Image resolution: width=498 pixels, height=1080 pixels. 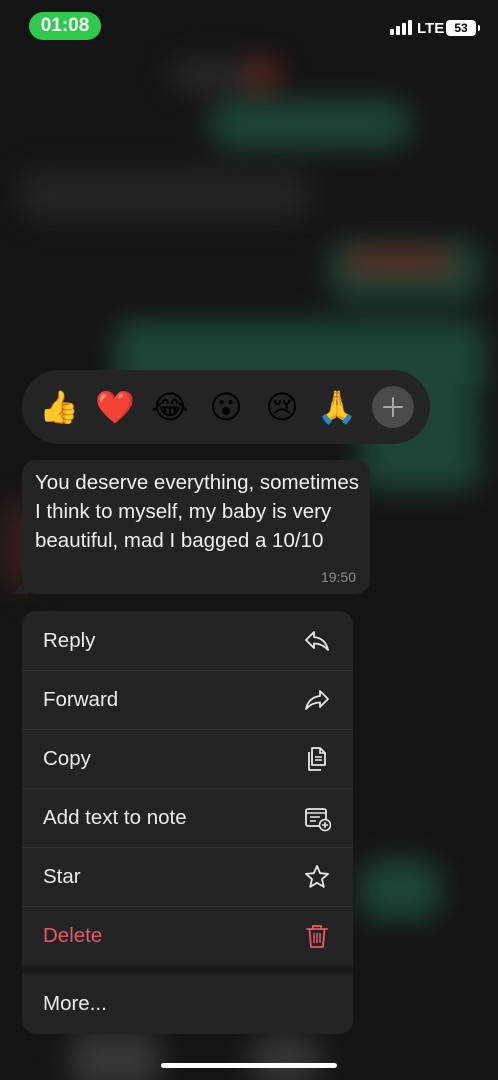 What do you see at coordinates (249, 1065) in the screenshot?
I see `home-indicator` at bounding box center [249, 1065].